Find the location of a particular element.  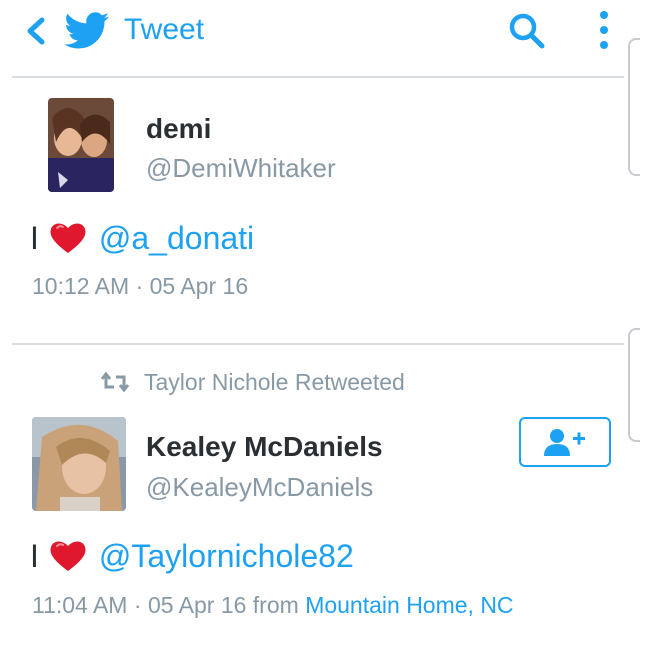

tweet-text: I @Taylornichole82 is located at coordinates (192, 556).